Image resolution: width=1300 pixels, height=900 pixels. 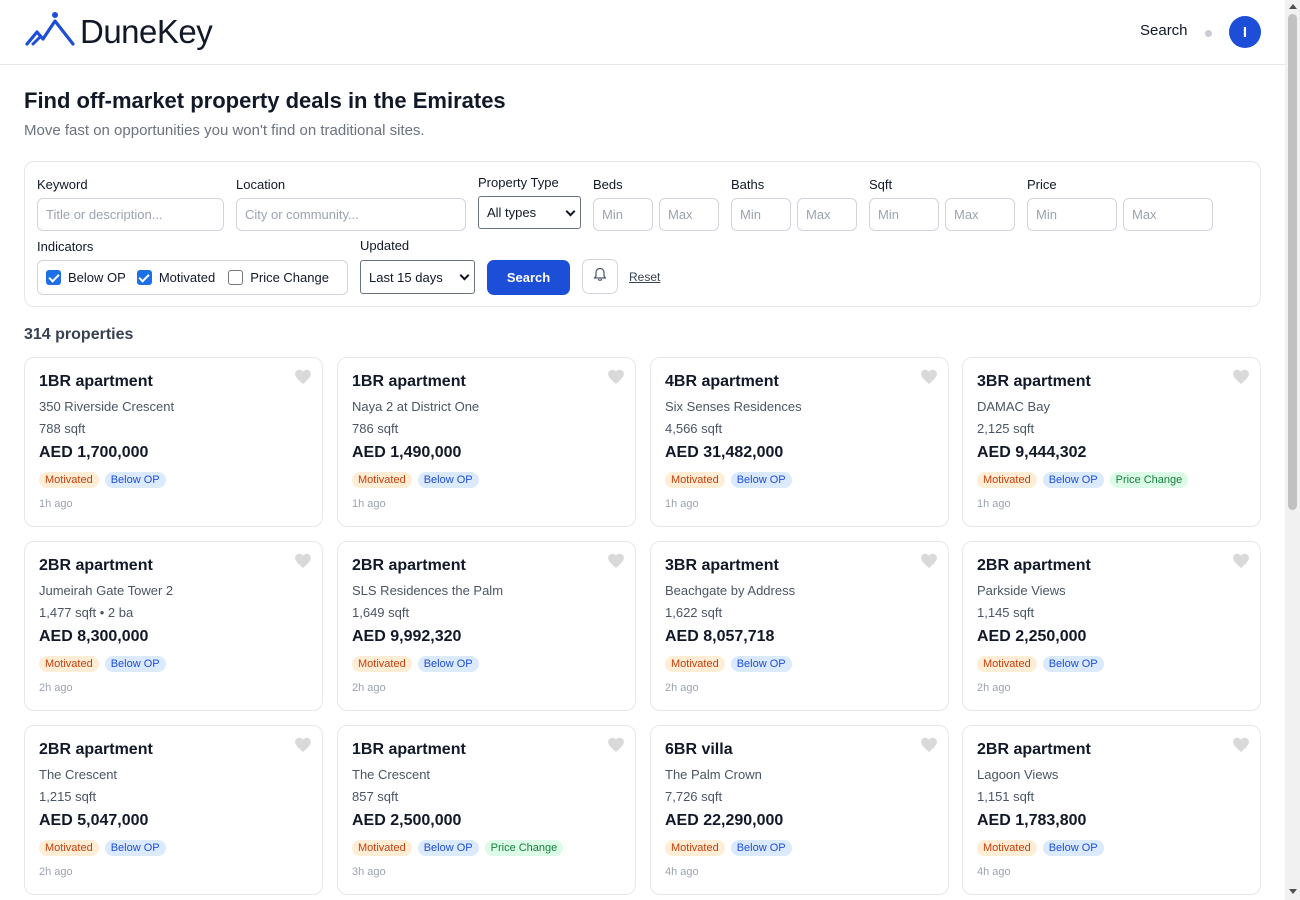 I want to click on scroll-down-arrow-icon, so click(x=1293, y=891).